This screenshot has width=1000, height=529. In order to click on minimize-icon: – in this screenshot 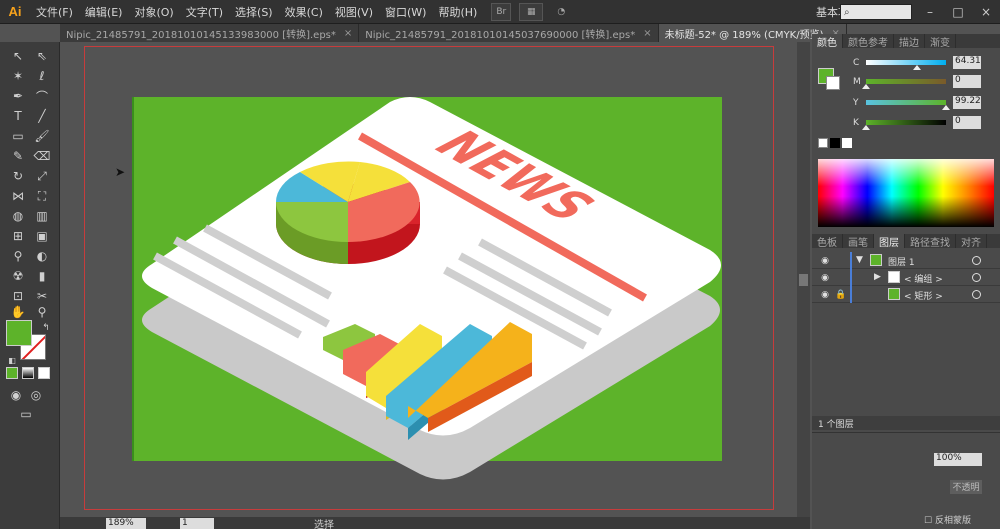, I will do `click(930, 12)`.